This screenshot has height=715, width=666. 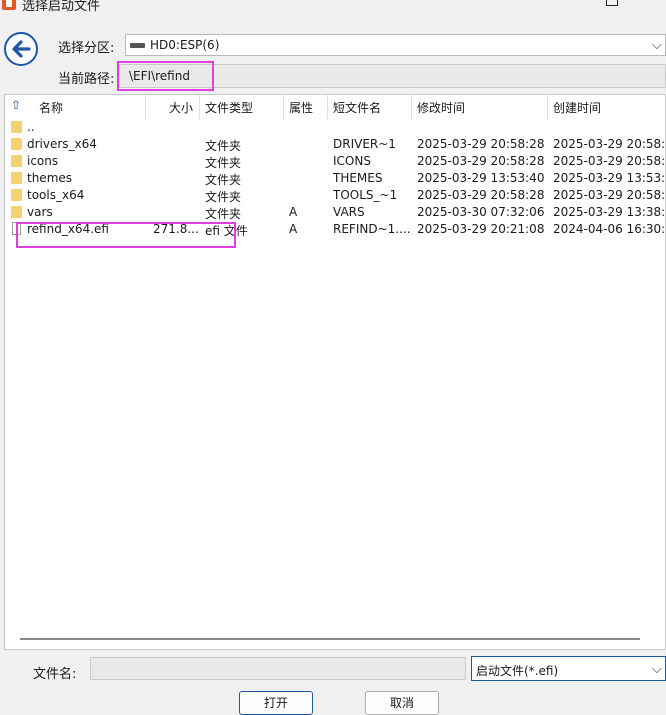 What do you see at coordinates (301, 107) in the screenshot?
I see `column-header-attr: 属性` at bounding box center [301, 107].